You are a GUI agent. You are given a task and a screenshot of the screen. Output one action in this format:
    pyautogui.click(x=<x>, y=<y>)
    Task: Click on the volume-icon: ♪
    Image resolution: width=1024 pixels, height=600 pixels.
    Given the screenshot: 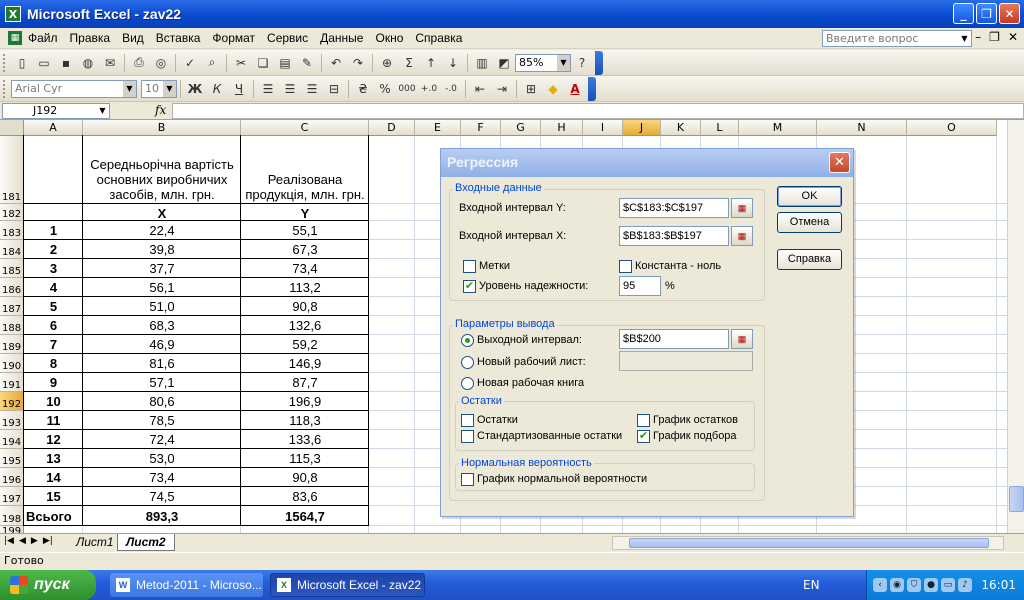 What is the action you would take?
    pyautogui.click(x=965, y=585)
    